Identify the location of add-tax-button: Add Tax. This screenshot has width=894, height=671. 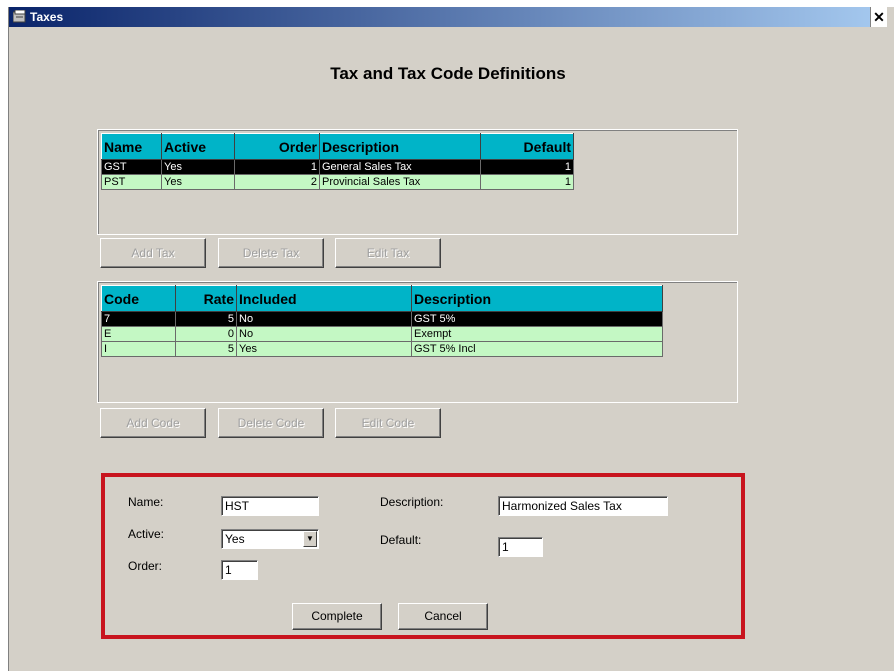
(153, 253).